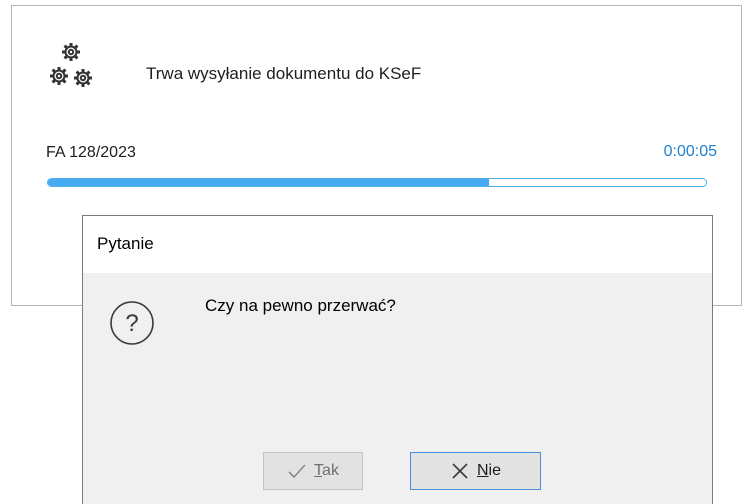 The width and height of the screenshot is (744, 504). Describe the element at coordinates (690, 151) in the screenshot. I see `elapsed-time: 0:00:05` at that location.